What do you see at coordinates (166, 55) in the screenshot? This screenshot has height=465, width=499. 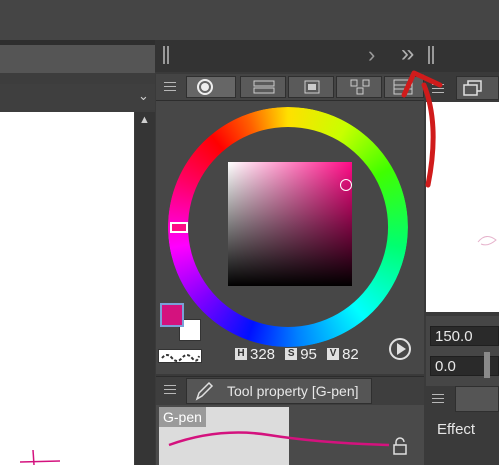 I see `dock-grip-left` at bounding box center [166, 55].